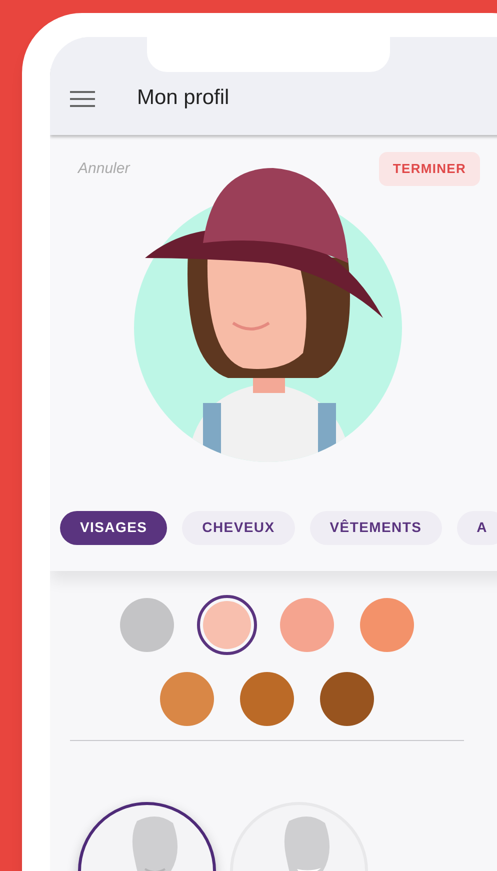 The height and width of the screenshot is (871, 497). I want to click on screen-title: Mon profil, so click(183, 97).